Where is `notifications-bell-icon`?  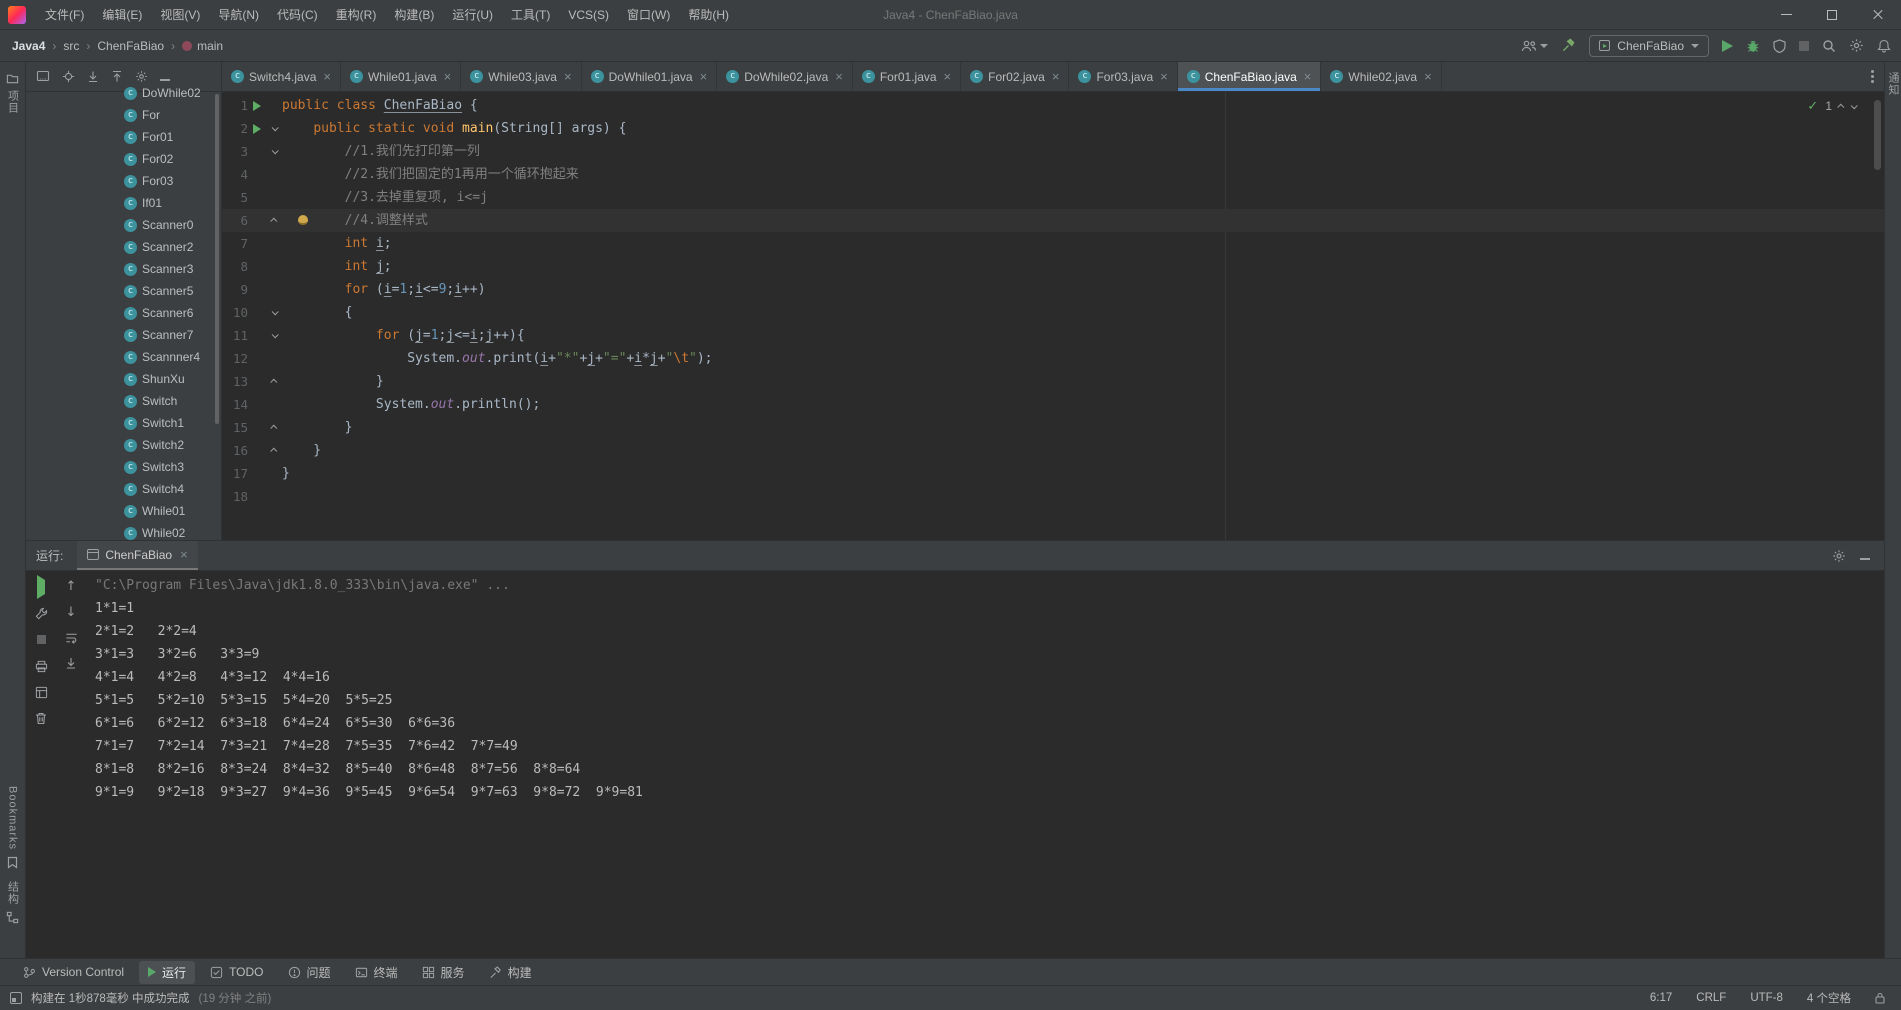 notifications-bell-icon is located at coordinates (1884, 46).